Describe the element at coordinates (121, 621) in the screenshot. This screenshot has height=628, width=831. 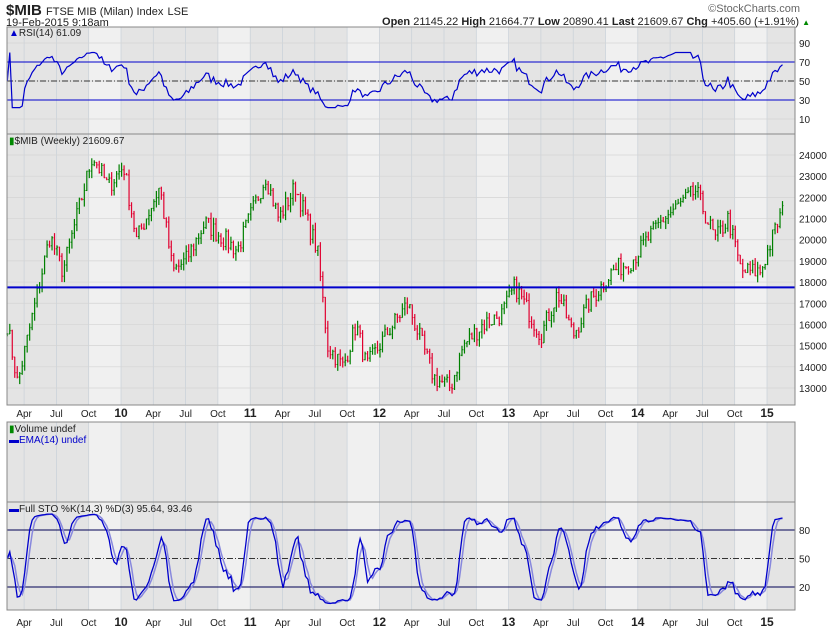
I see `x-tick-label: 10` at that location.